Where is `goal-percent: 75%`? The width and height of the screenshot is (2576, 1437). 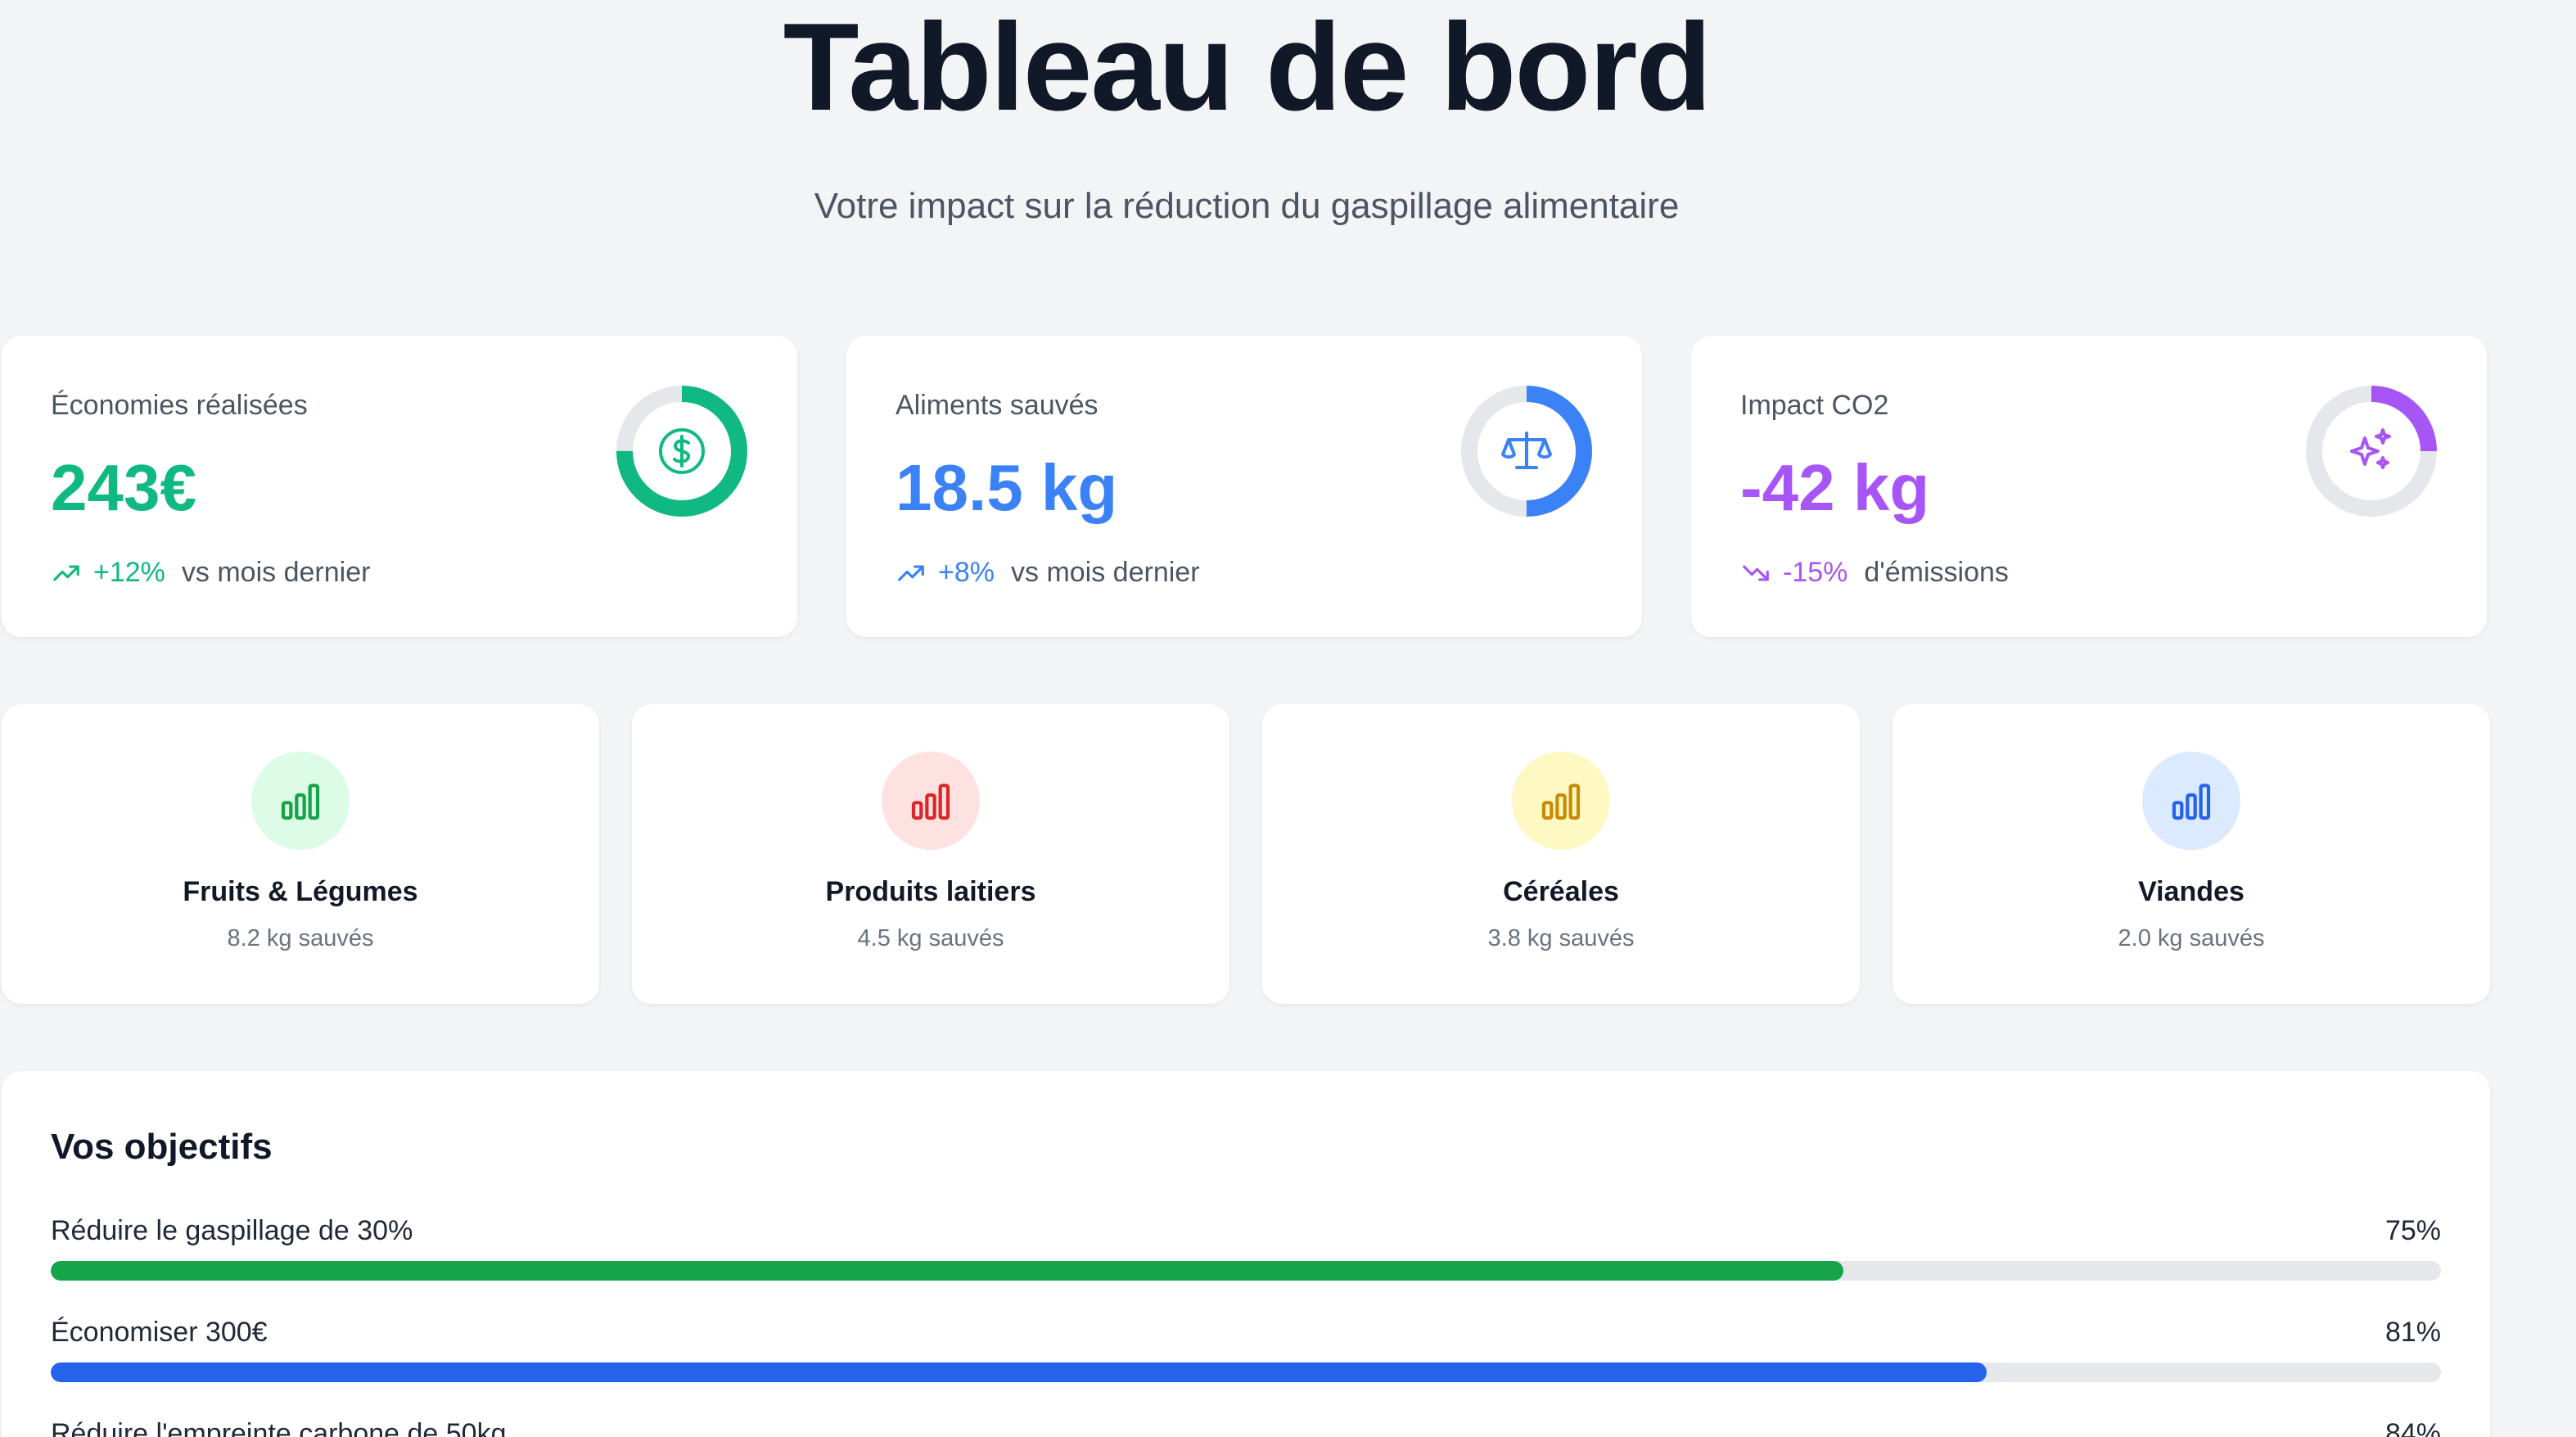
goal-percent: 75% is located at coordinates (2412, 1230).